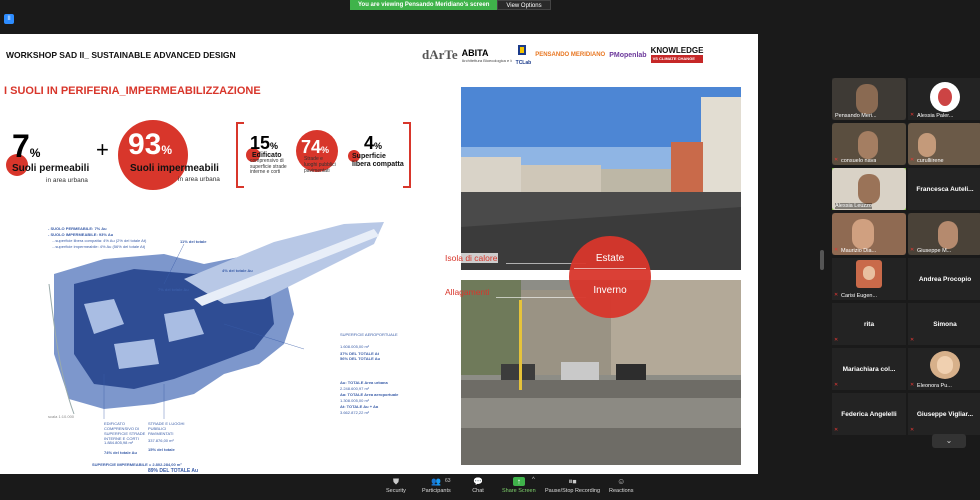  I want to click on tclab-logo-mark, so click(521, 50).